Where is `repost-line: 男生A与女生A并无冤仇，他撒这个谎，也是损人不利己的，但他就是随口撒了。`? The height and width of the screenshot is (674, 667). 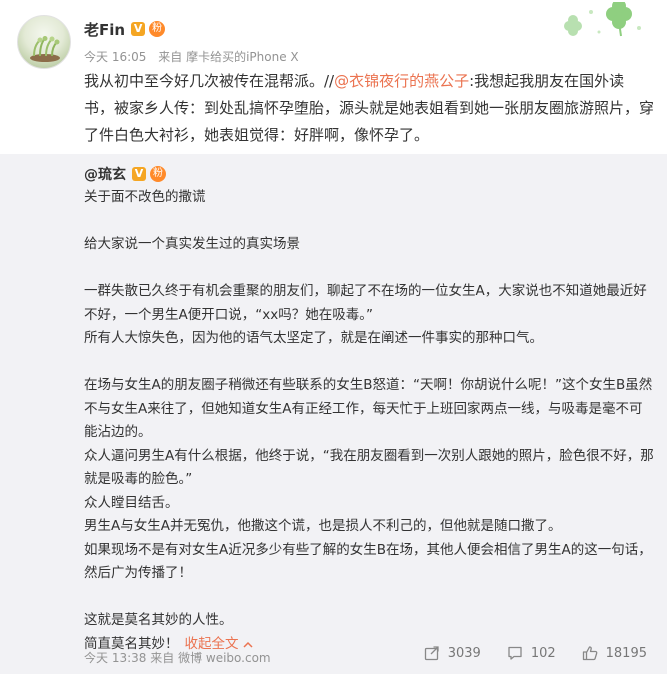 repost-line: 男生A与女生A并无冤仇，他撒这个谎，也是损人不利己的，但他就是随口撒了。 is located at coordinates (323, 526).